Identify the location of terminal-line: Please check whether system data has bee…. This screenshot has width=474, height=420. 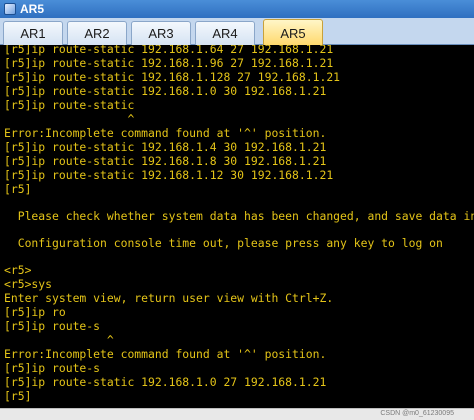
(239, 216).